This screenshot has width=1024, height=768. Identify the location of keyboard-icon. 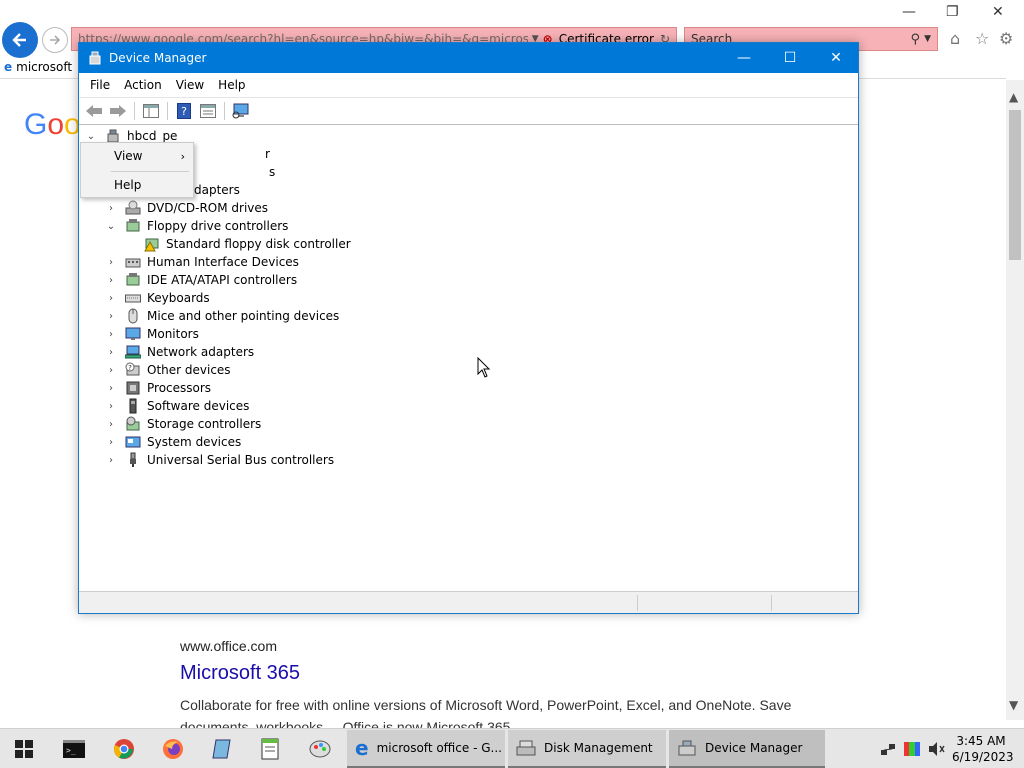
(133, 298).